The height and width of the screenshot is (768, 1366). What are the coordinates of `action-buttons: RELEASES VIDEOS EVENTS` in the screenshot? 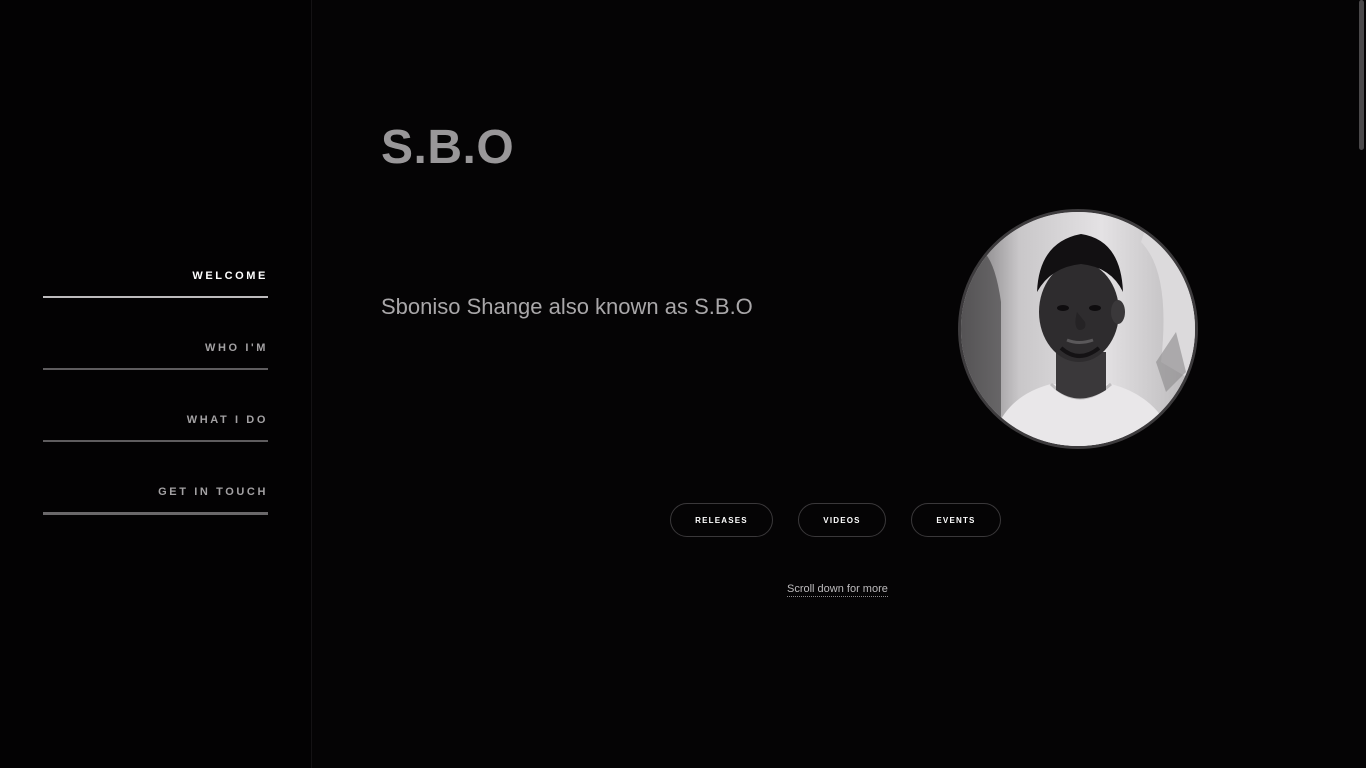 It's located at (833, 520).